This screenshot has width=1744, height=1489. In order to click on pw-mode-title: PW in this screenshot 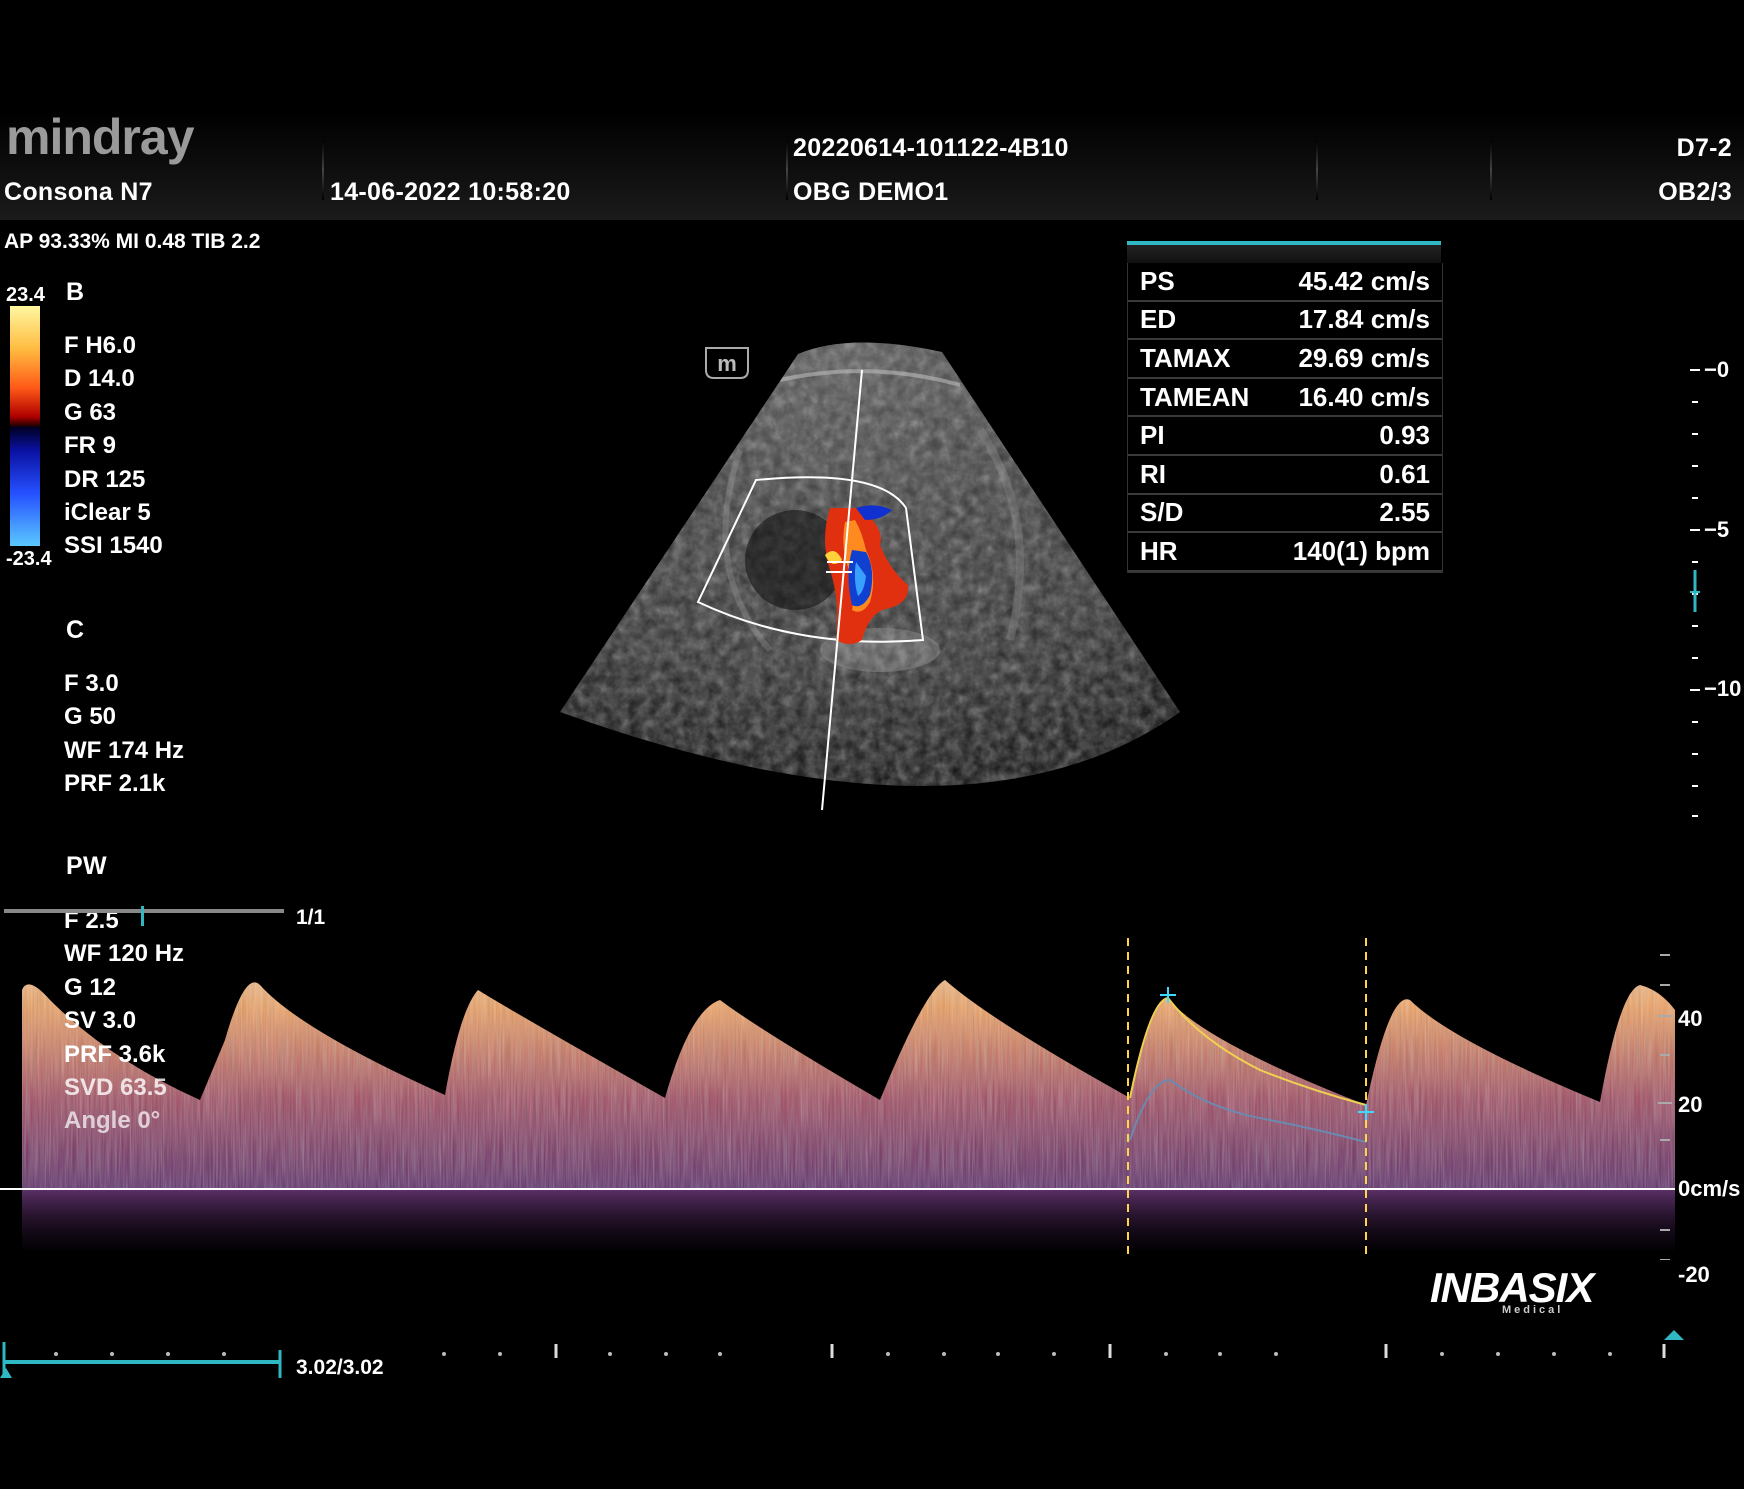, I will do `click(86, 866)`.